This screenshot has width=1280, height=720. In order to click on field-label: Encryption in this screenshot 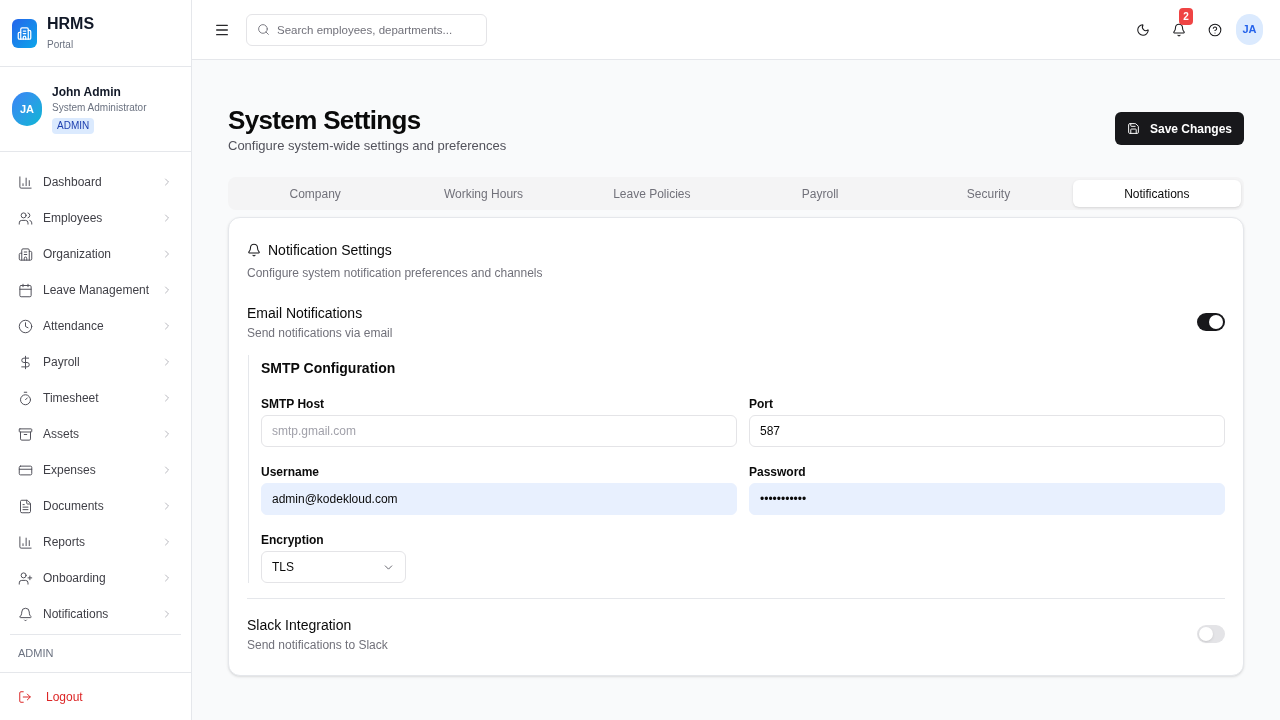, I will do `click(292, 540)`.